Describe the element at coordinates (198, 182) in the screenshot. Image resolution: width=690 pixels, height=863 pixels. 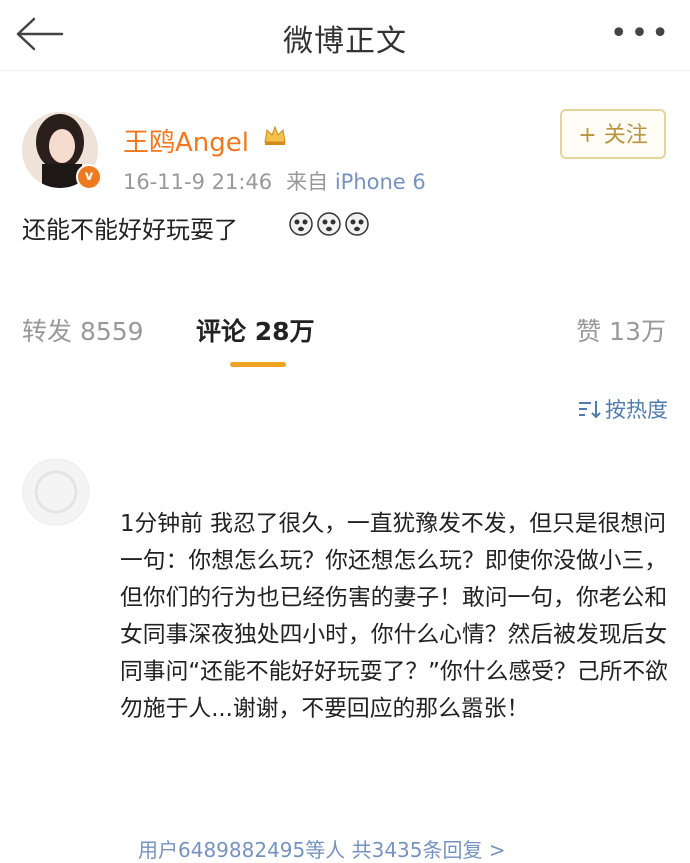
I see `post-timestamp: 16-11-9 21:46` at that location.